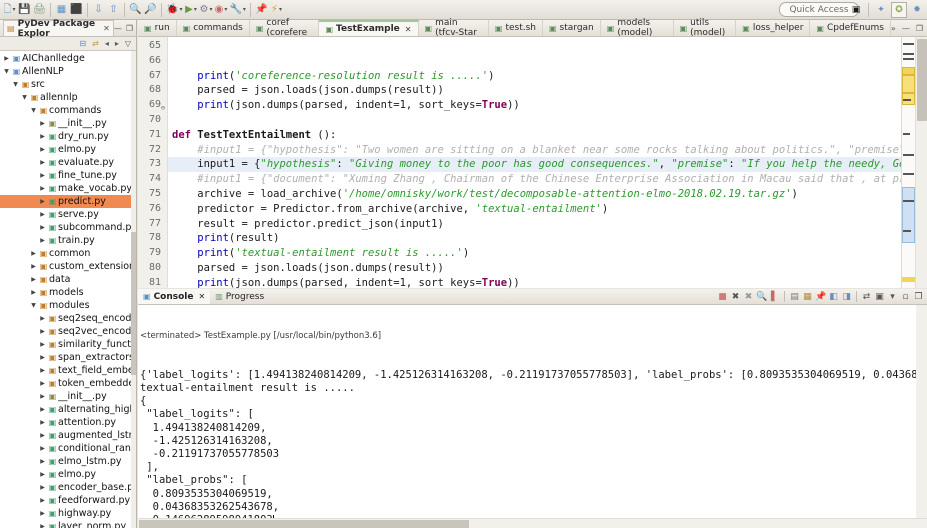 The image size is (927, 528). I want to click on scroll-lock-icon: ▌, so click(774, 297).